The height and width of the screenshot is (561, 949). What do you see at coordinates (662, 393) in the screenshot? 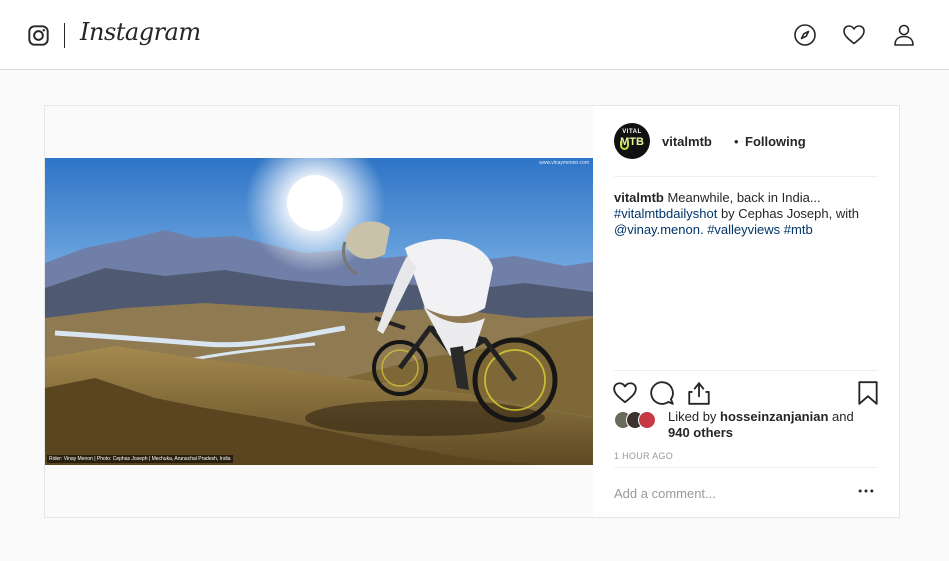
I see `comment-bubble-icon` at bounding box center [662, 393].